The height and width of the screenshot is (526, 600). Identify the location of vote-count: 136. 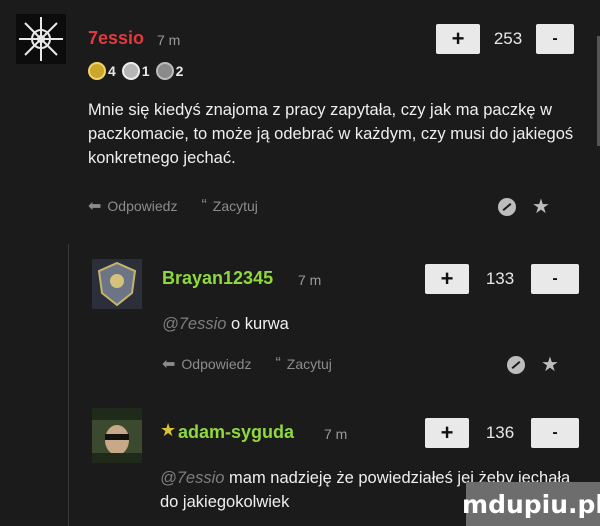
(500, 432).